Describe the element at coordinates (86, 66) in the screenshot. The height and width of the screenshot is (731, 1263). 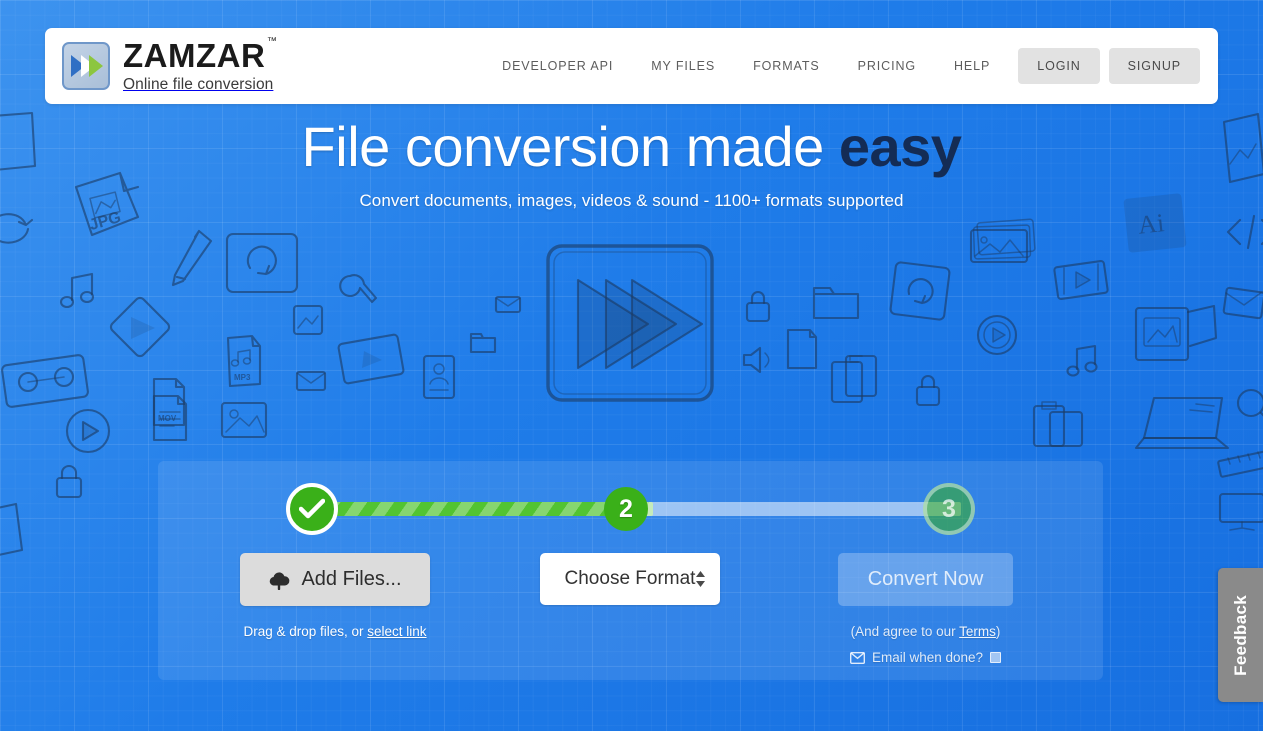
I see `zamzar-logo-mark-icon` at that location.